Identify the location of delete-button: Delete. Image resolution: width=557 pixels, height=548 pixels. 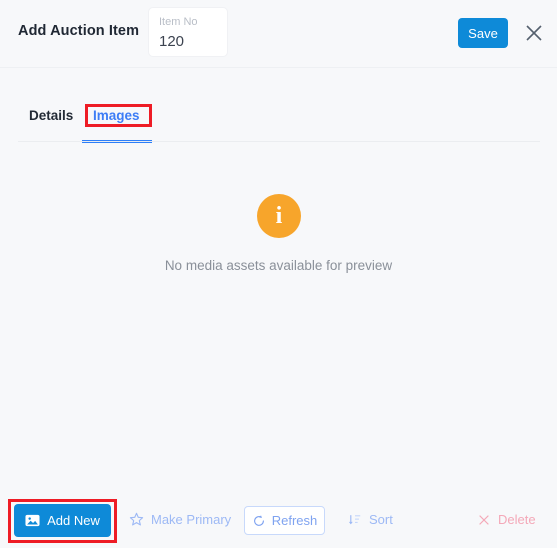
(506, 519).